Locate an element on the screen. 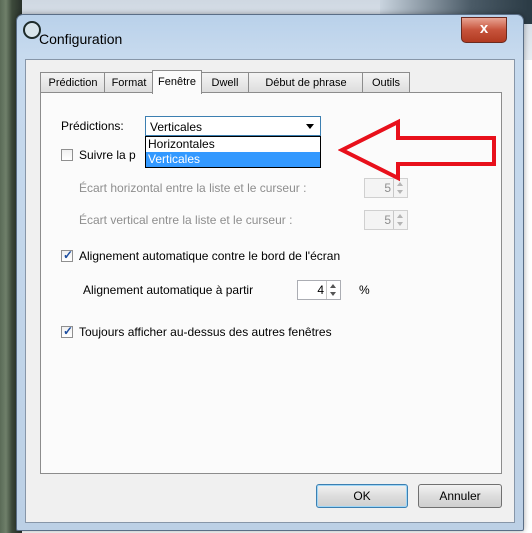  ok-button: OK is located at coordinates (362, 496).